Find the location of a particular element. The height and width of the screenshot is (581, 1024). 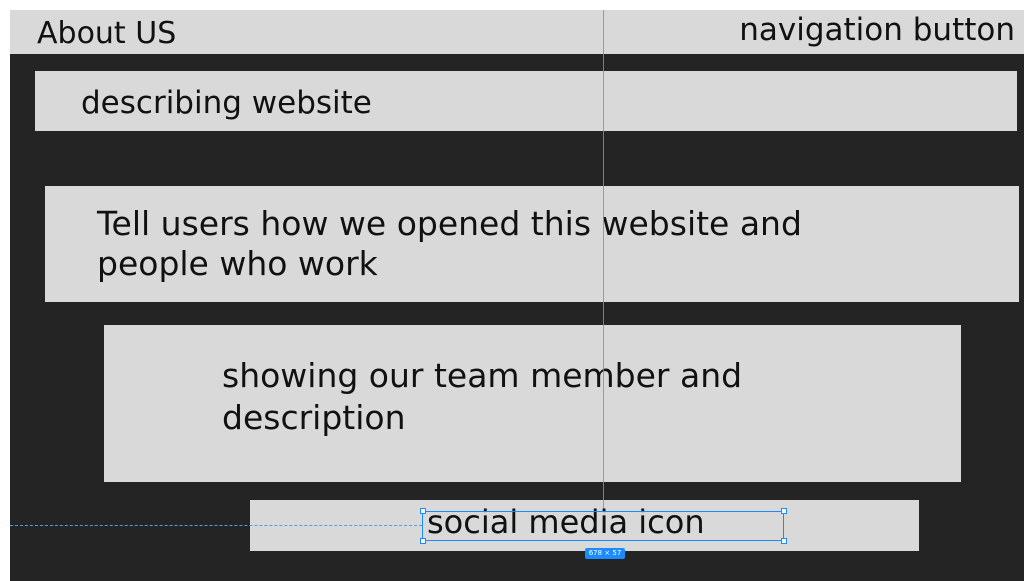

horizontal-guide-line is located at coordinates (216, 525).